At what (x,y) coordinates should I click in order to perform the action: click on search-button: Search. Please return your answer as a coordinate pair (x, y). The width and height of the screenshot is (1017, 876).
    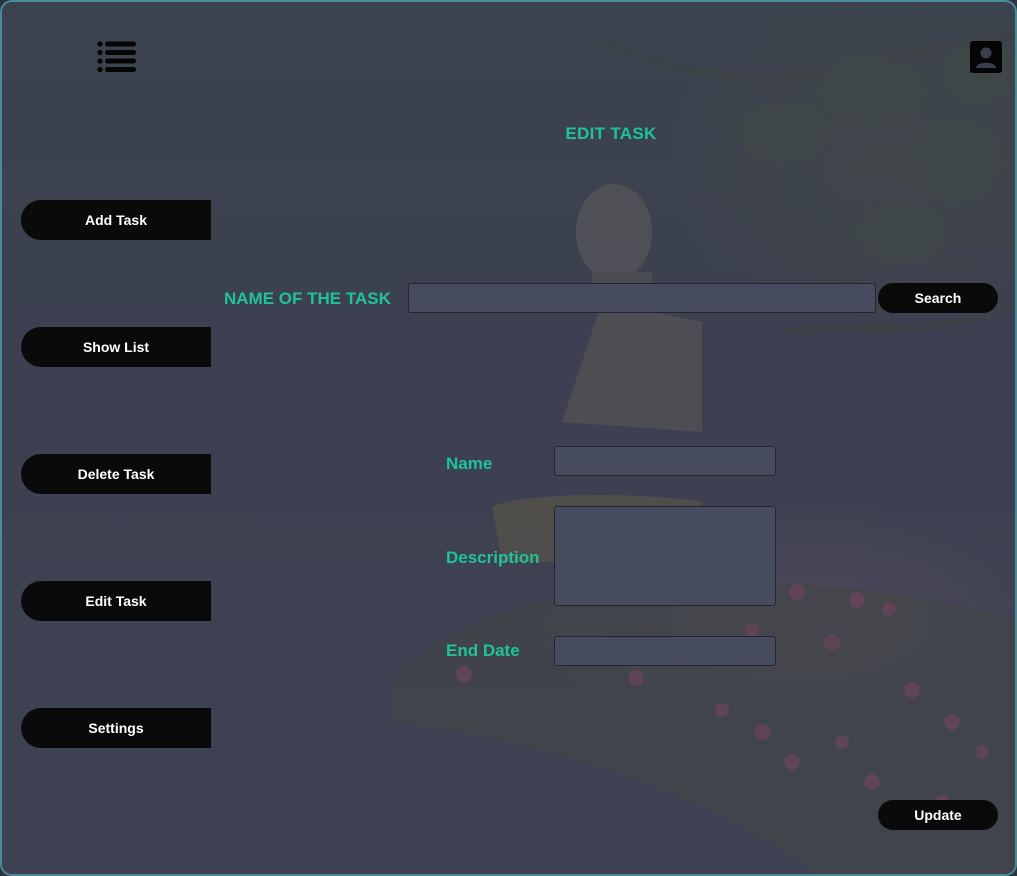
    Looking at the image, I should click on (938, 298).